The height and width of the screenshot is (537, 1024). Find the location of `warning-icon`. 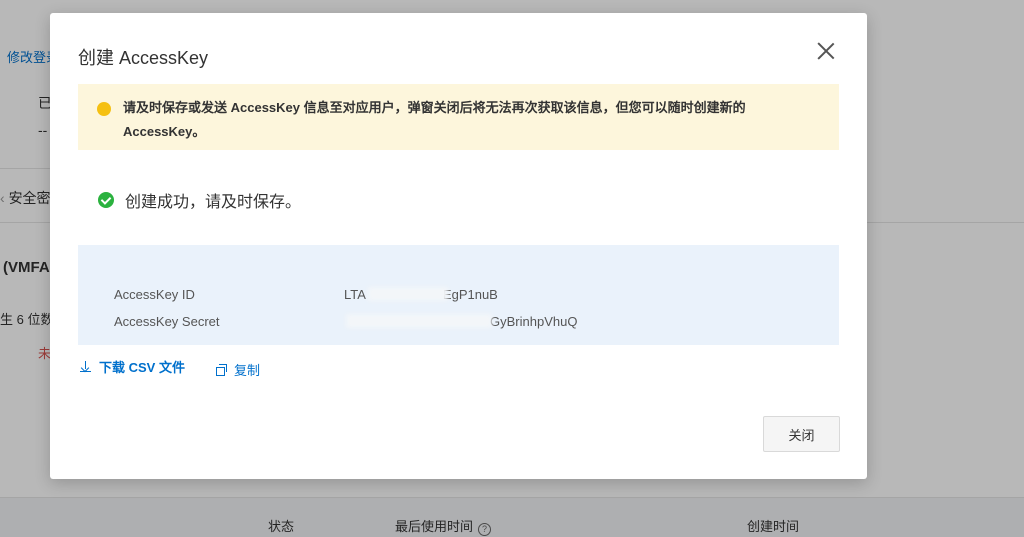

warning-icon is located at coordinates (104, 109).